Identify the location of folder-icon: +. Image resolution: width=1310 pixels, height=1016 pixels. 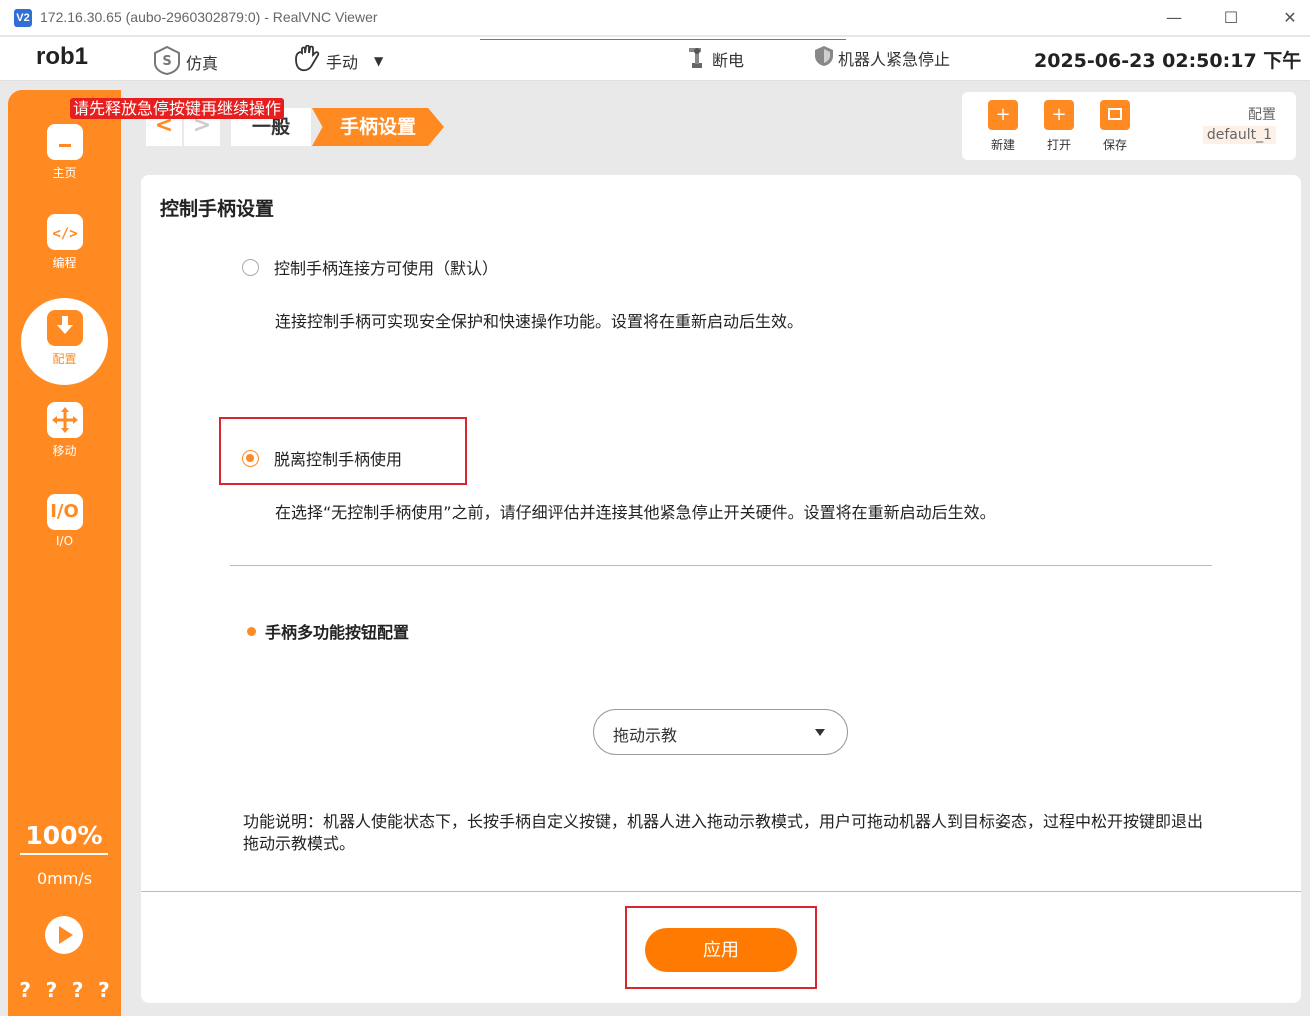
(1059, 115).